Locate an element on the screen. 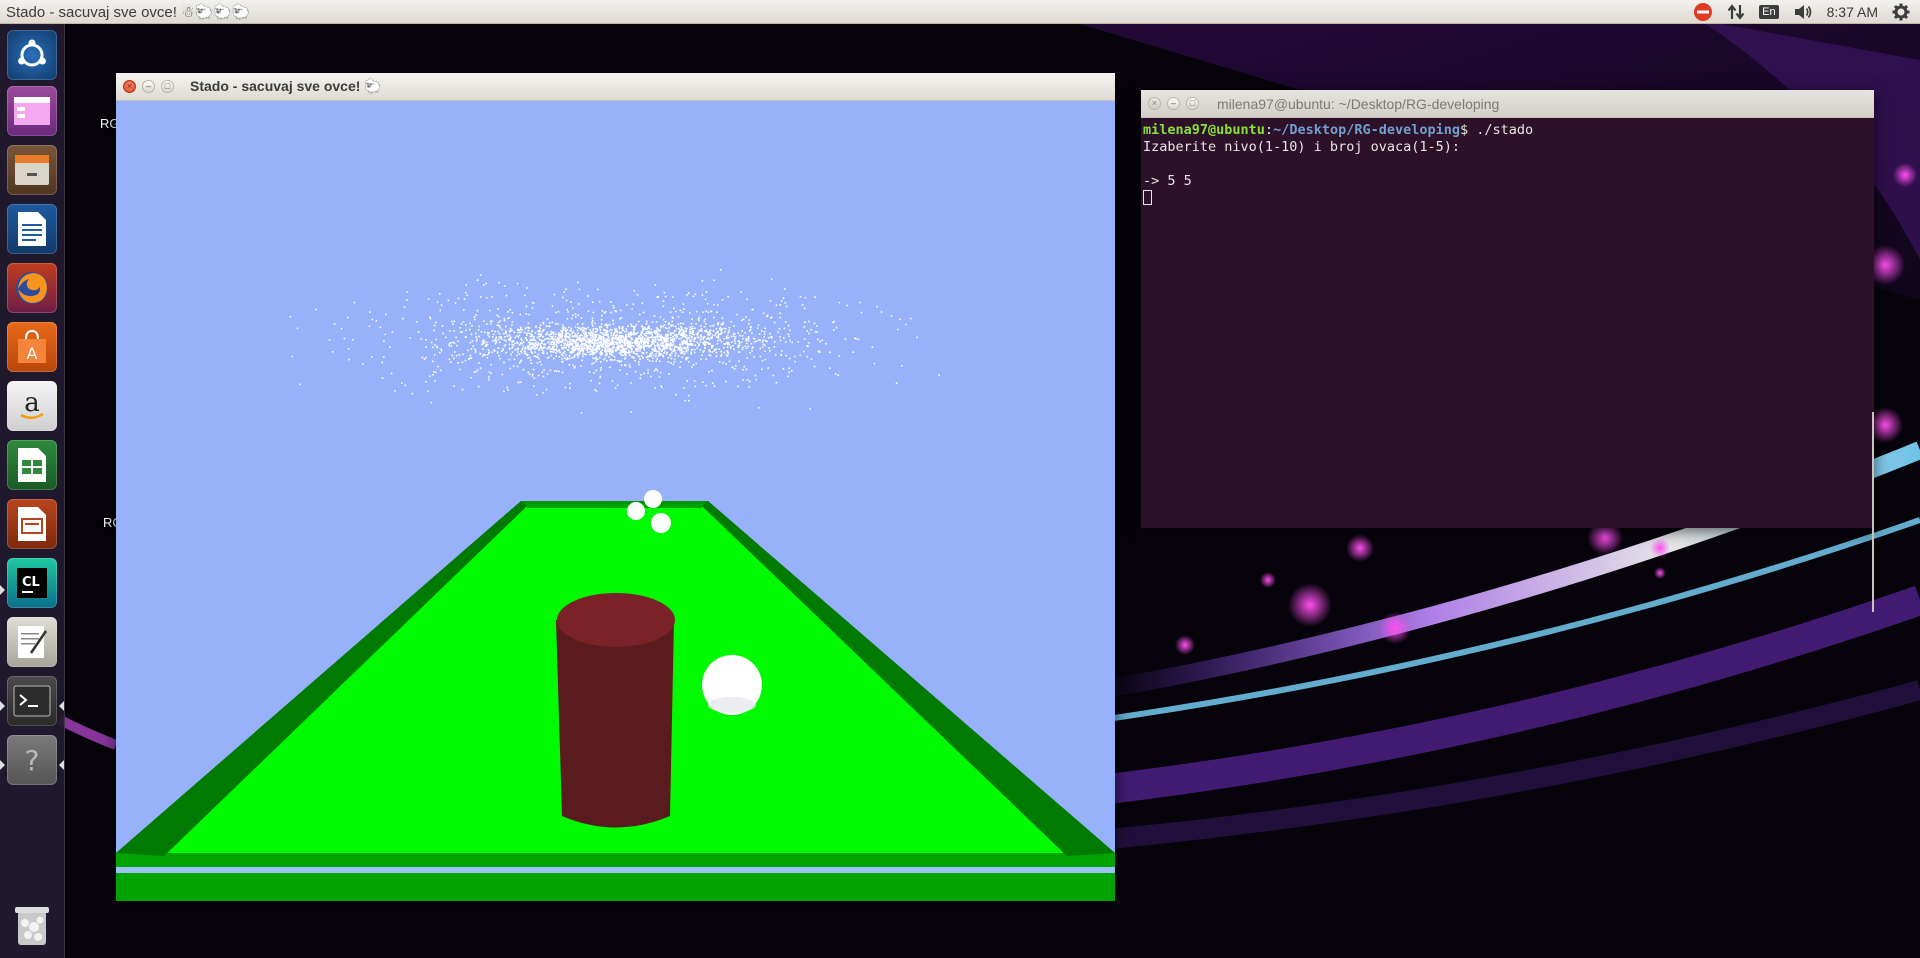  launcher-ubuntu-software: A is located at coordinates (32, 347).